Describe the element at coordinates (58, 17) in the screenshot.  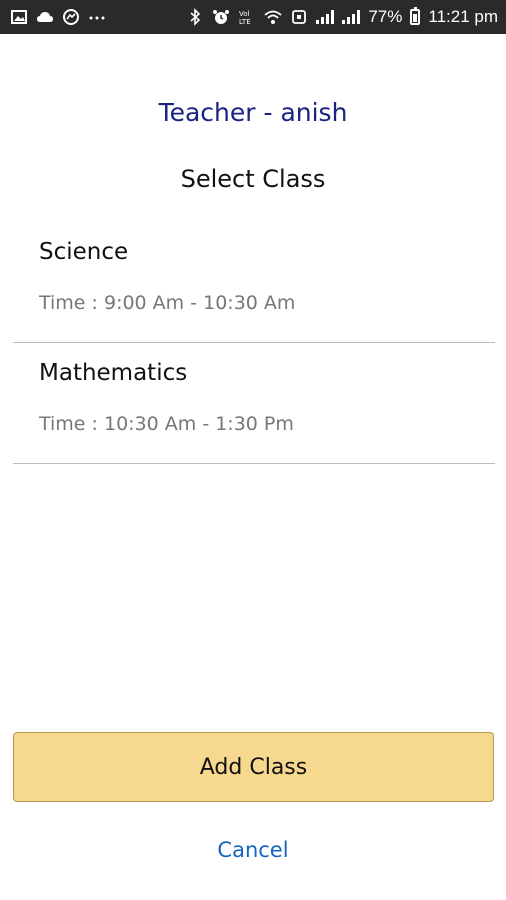
I see `status-bar-notifications` at that location.